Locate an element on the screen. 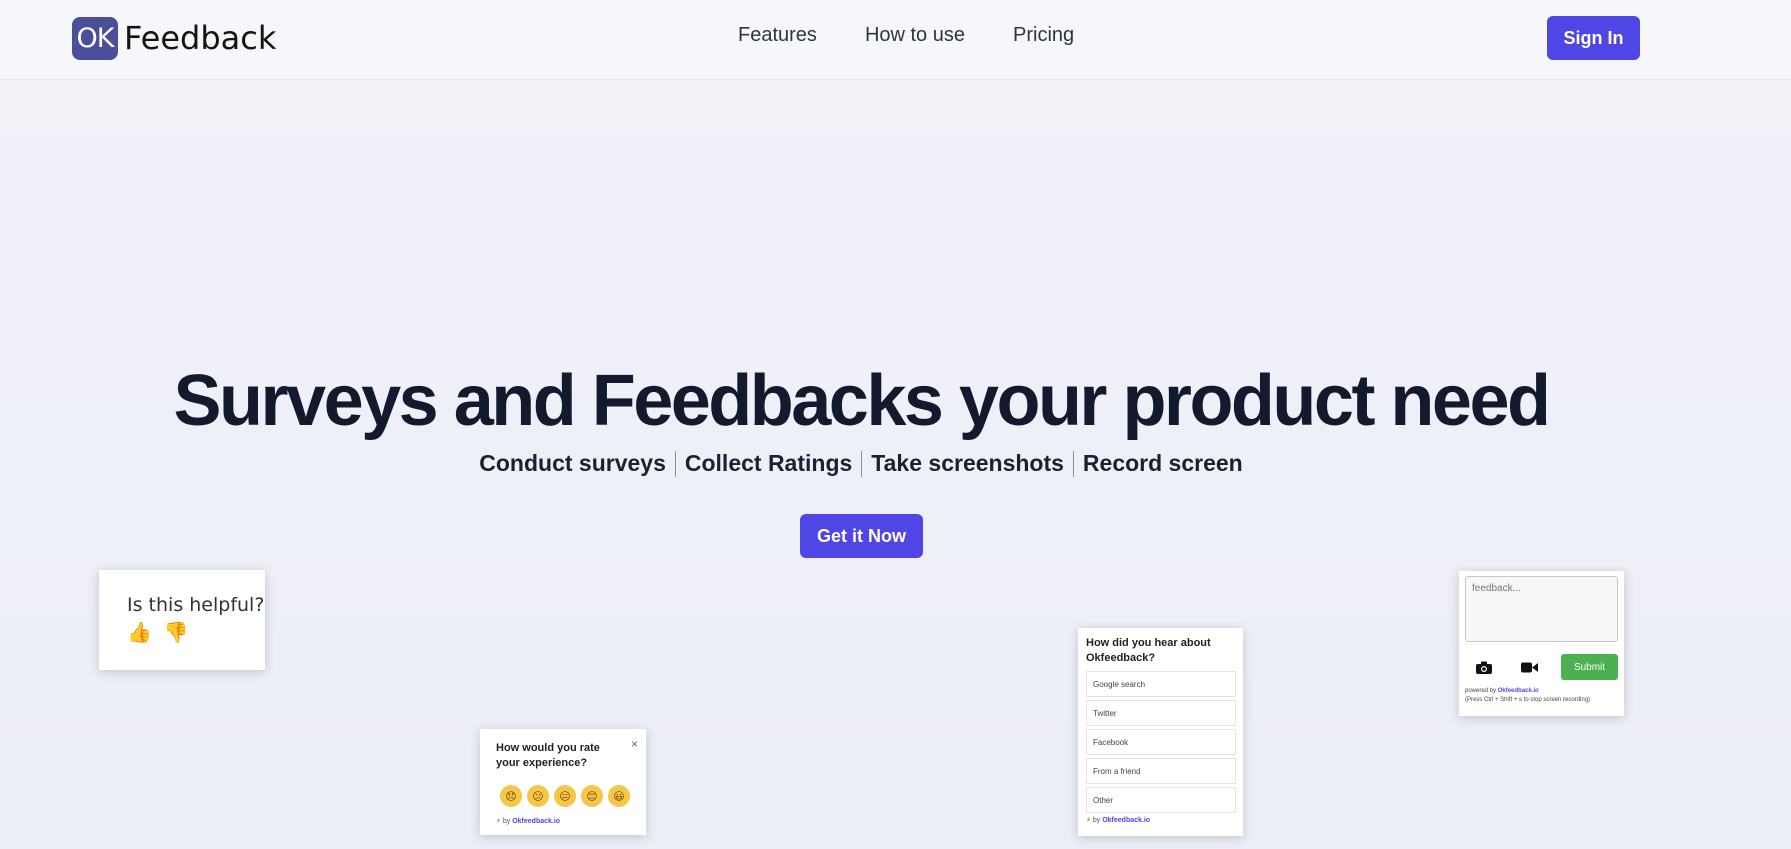 This screenshot has width=1791, height=849. feature-screenshots: Take screenshots is located at coordinates (967, 463).